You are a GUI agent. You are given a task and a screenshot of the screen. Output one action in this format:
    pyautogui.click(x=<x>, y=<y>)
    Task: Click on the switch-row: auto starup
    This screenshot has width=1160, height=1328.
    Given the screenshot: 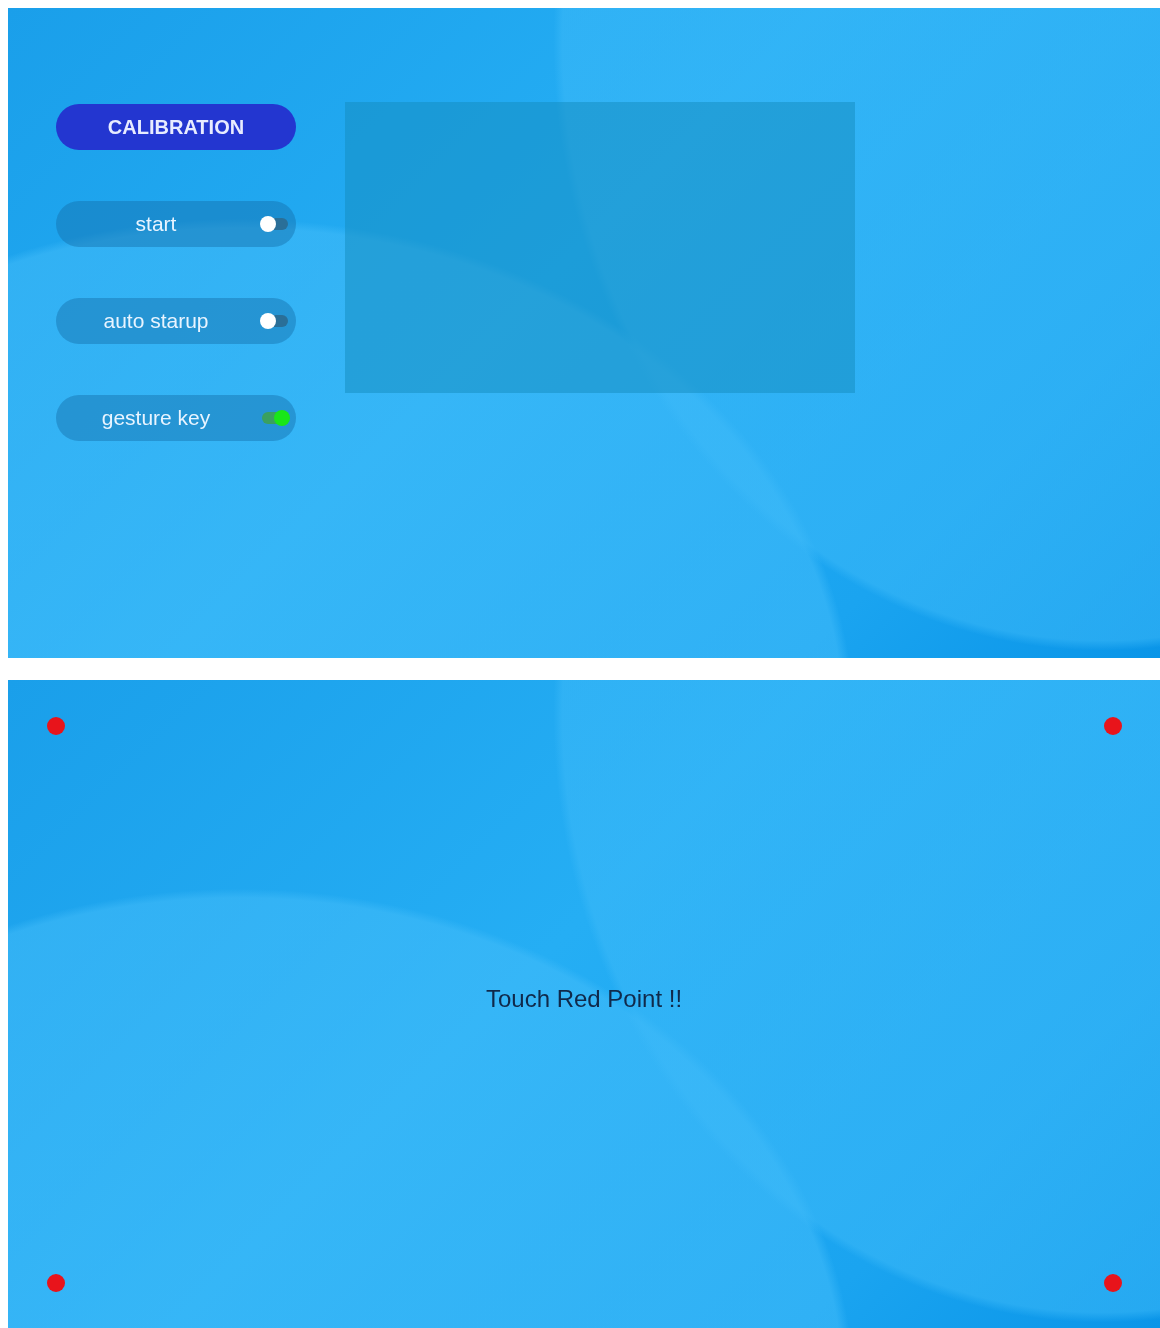 What is the action you would take?
    pyautogui.click(x=176, y=321)
    